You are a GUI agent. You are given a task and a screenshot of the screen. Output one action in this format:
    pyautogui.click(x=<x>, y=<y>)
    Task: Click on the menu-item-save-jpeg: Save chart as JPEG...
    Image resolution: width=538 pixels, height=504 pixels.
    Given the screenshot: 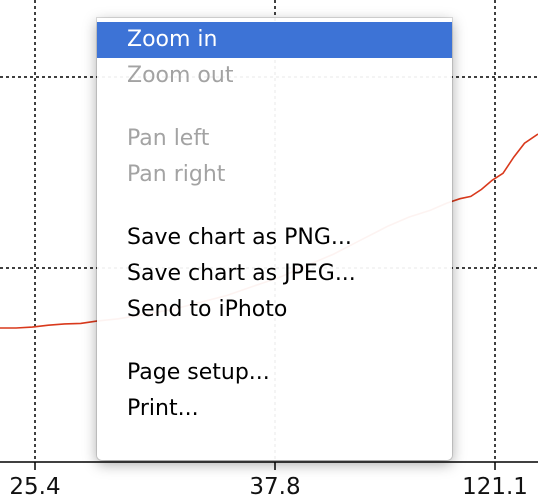 What is the action you would take?
    pyautogui.click(x=274, y=274)
    